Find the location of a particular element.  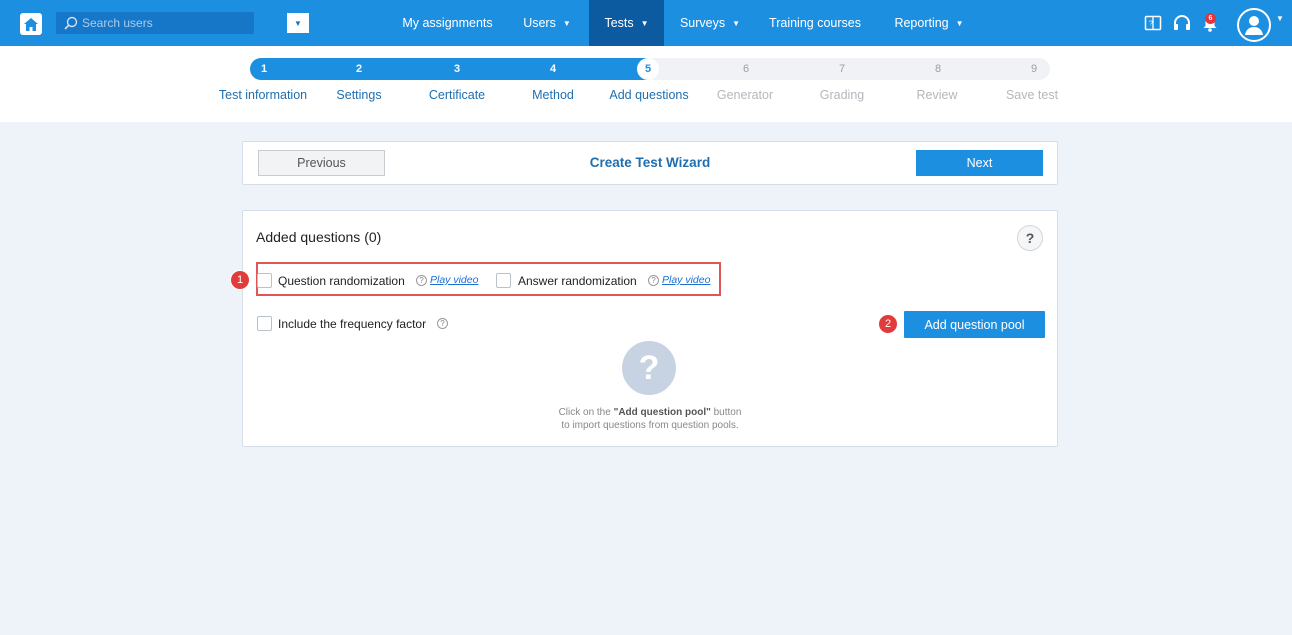

frequency-factor-checkbox is located at coordinates (264, 323).